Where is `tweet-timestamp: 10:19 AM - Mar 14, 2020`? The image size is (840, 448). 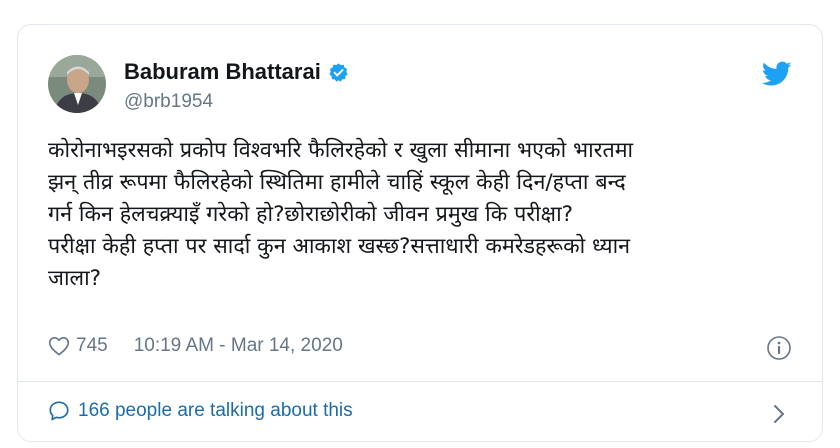 tweet-timestamp: 10:19 AM - Mar 14, 2020 is located at coordinates (238, 346).